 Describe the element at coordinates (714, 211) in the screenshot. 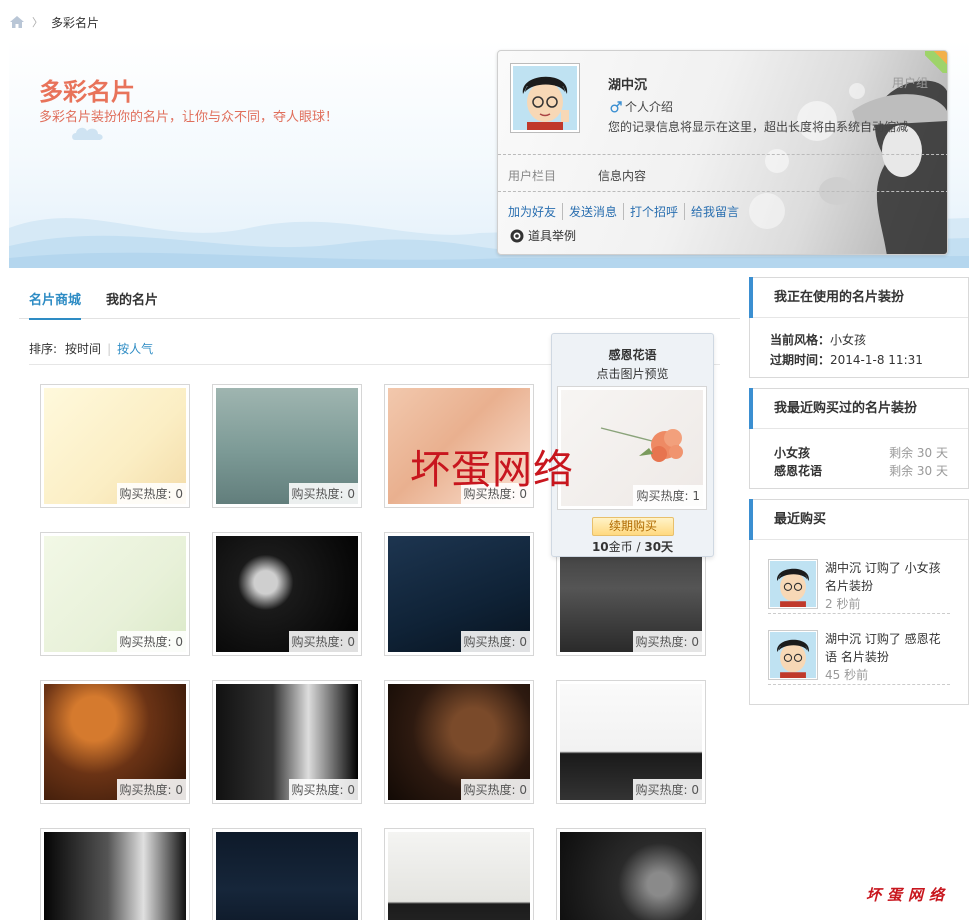

I see `leave-comment-link: 给我留言` at that location.